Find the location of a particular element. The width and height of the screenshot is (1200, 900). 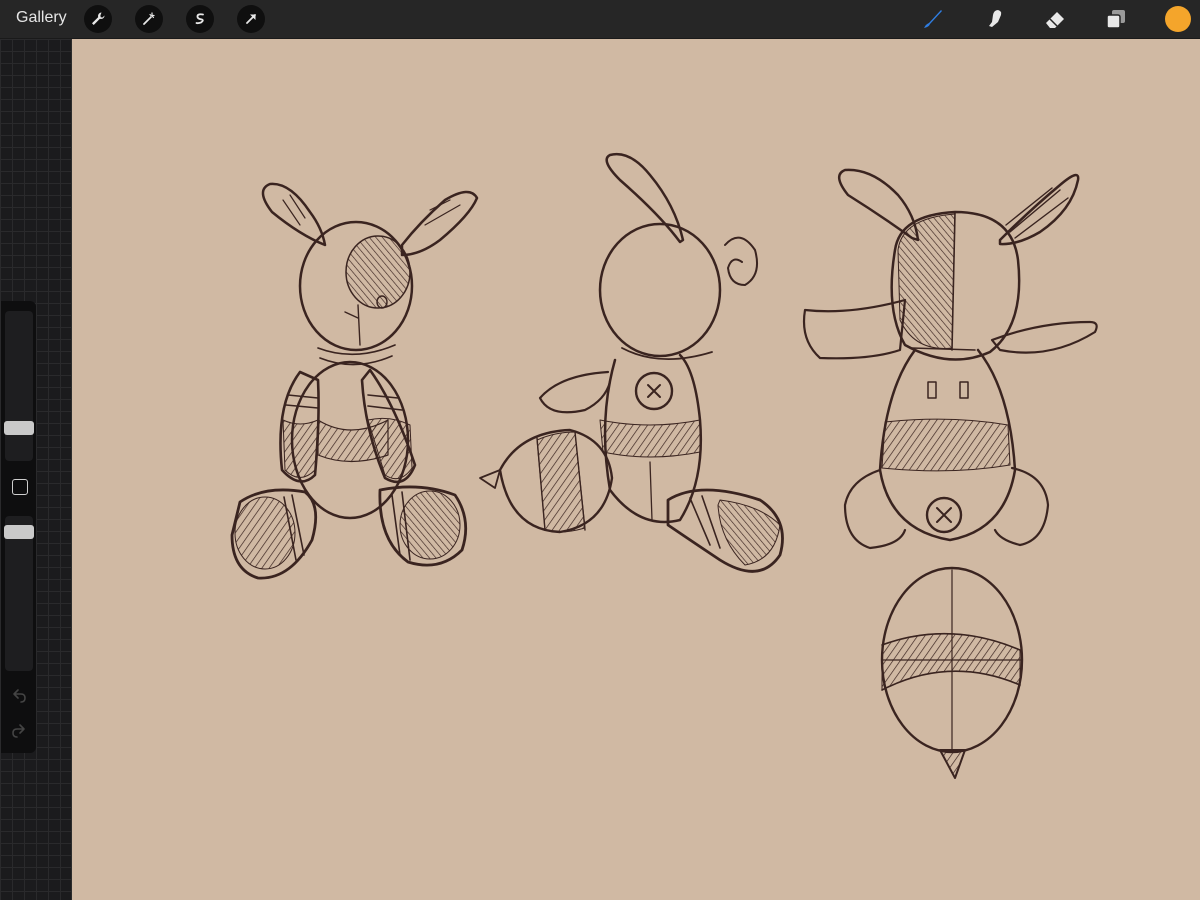

sketch-front-view is located at coordinates (354, 381).